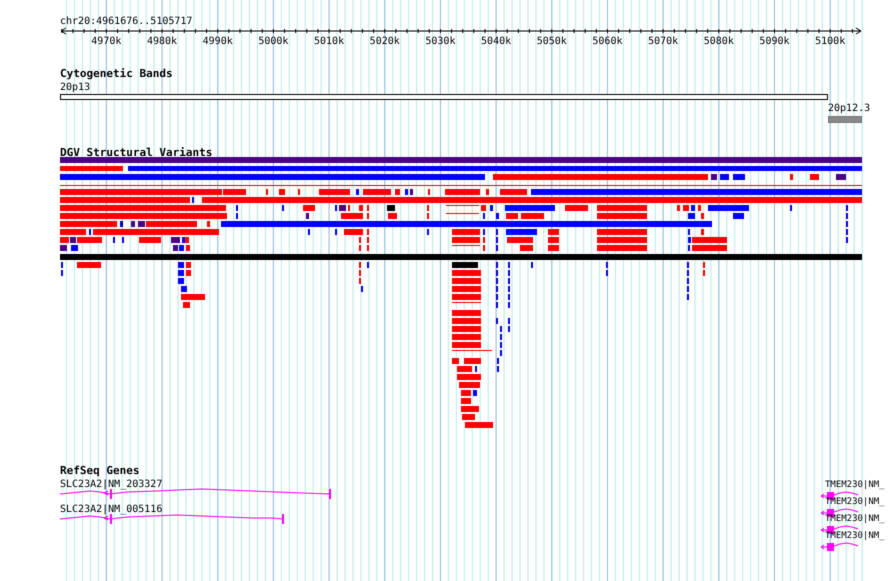 This screenshot has width=890, height=581. What do you see at coordinates (496, 41) in the screenshot?
I see `ruler-tick-label: 5040k` at bounding box center [496, 41].